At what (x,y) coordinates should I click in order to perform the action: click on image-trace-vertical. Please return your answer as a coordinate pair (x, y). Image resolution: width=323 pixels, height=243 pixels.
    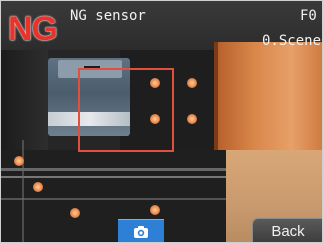
    Looking at the image, I should click on (23, 191).